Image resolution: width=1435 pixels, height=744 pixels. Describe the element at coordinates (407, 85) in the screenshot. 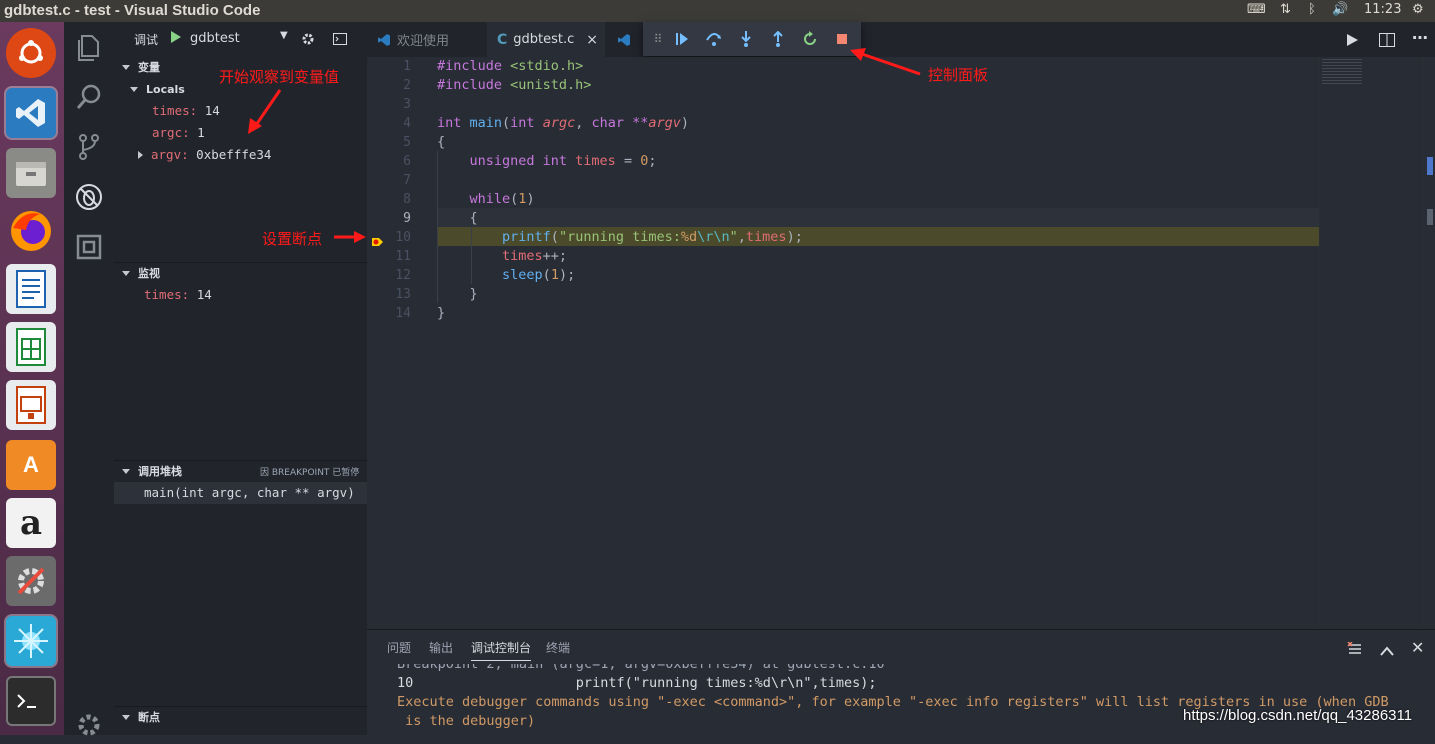

I see `line-number: 2` at that location.